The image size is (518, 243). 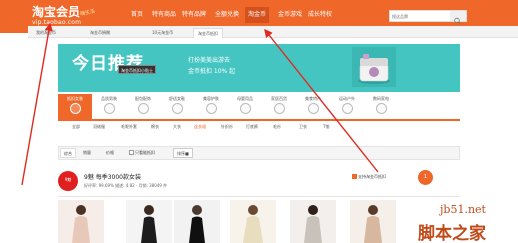 I want to click on shoe-icon, so click(x=177, y=108).